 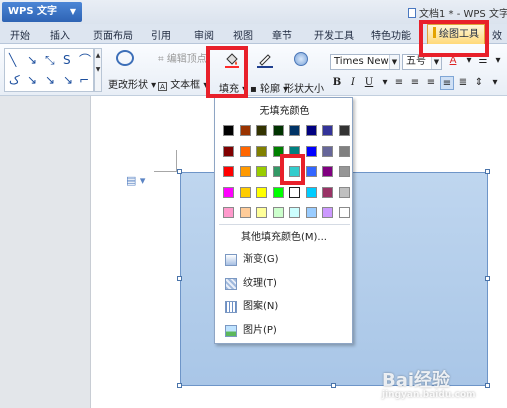 I want to click on font-size-select: 五号 ▼, so click(x=422, y=62).